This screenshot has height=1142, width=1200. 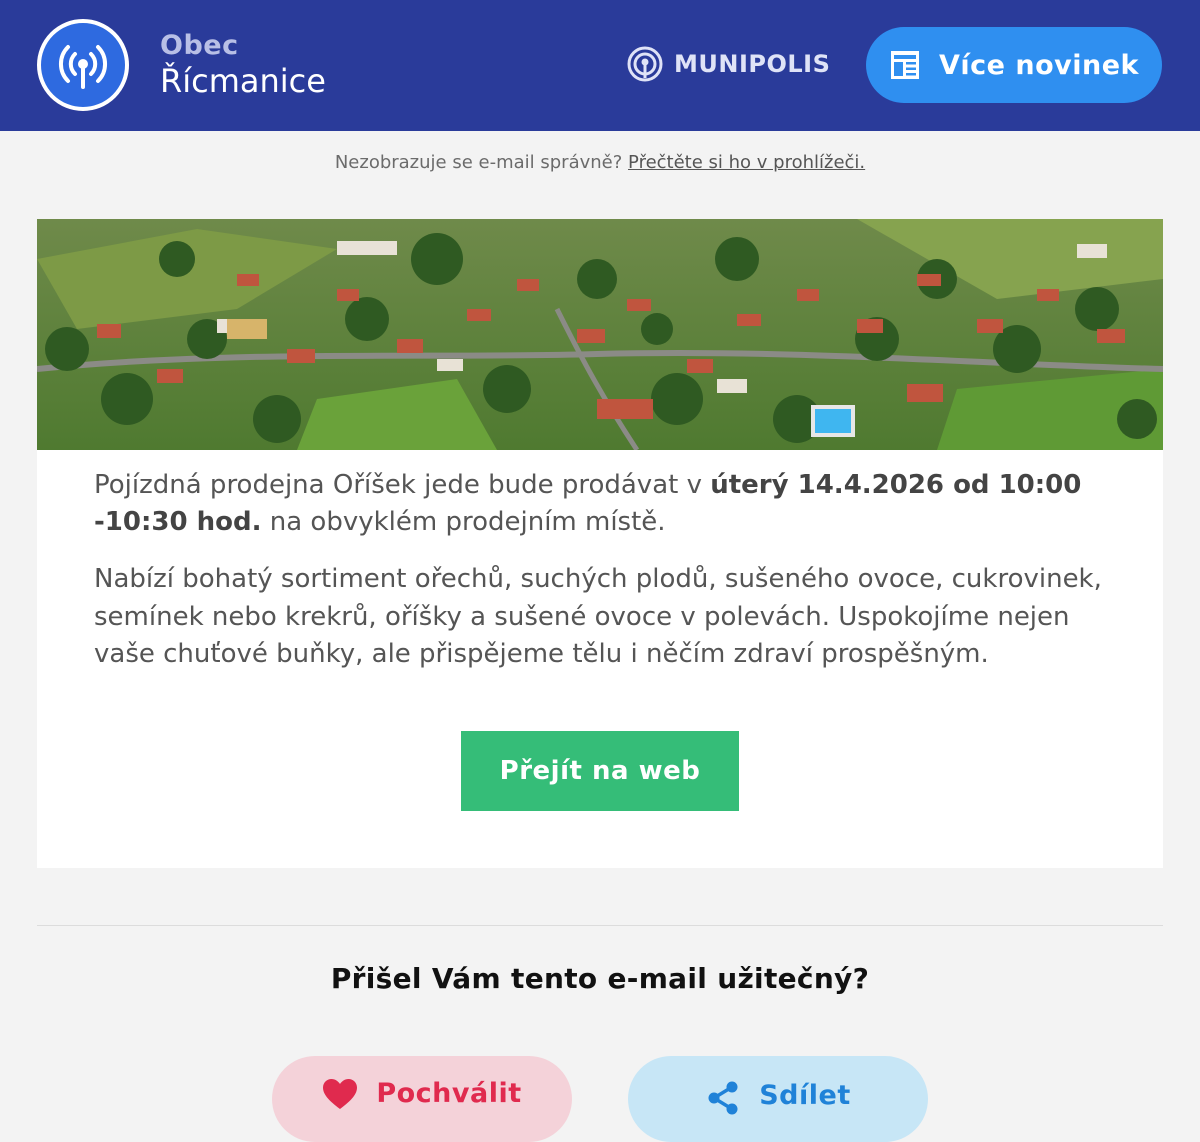 I want to click on munipolis-brand: MUNIPOLIS, so click(x=728, y=64).